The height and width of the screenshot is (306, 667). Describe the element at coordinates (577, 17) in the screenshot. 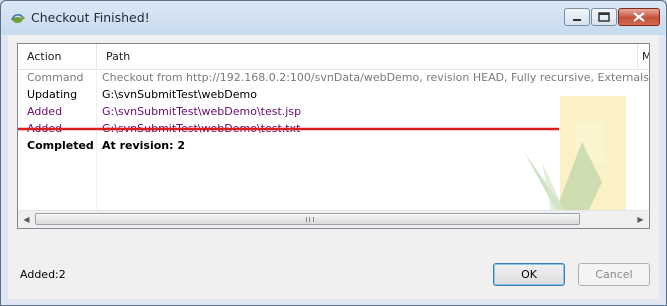

I see `minimize-button` at that location.